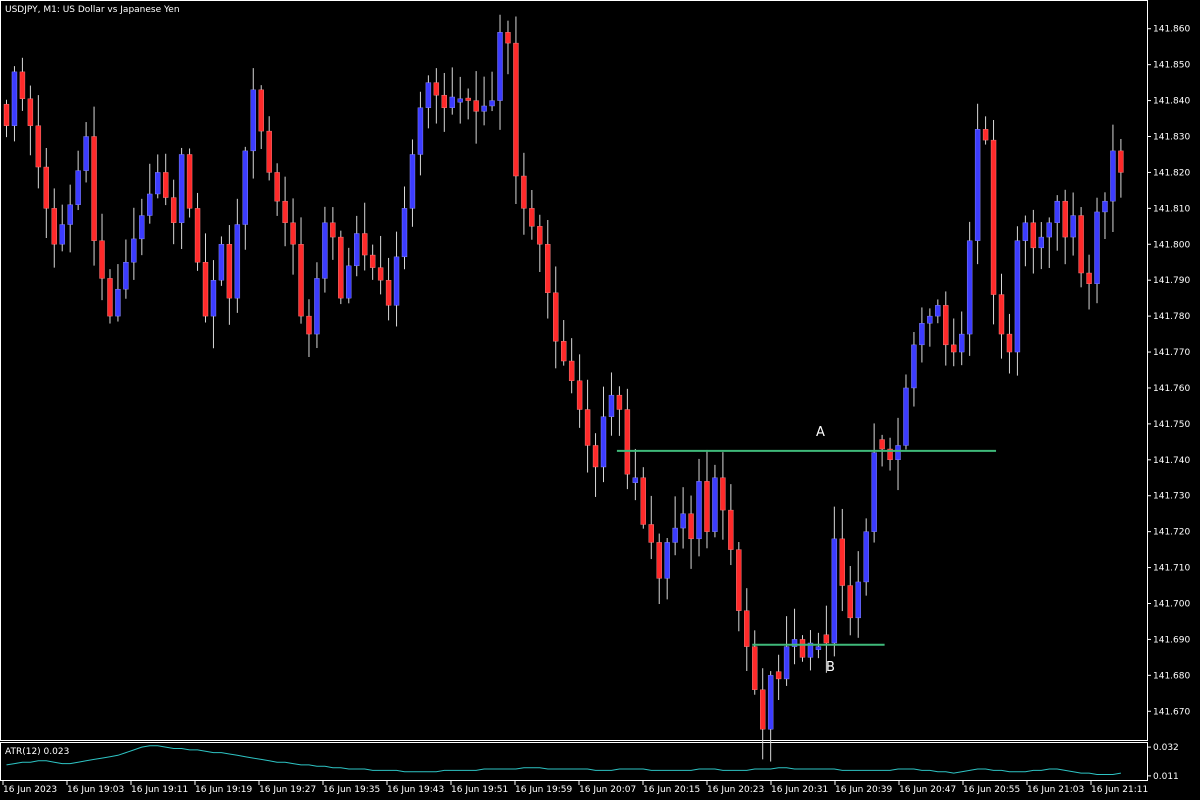 The width and height of the screenshot is (1200, 800). Describe the element at coordinates (37, 752) in the screenshot. I see `atr-title: ATR(12) 0.023` at that location.